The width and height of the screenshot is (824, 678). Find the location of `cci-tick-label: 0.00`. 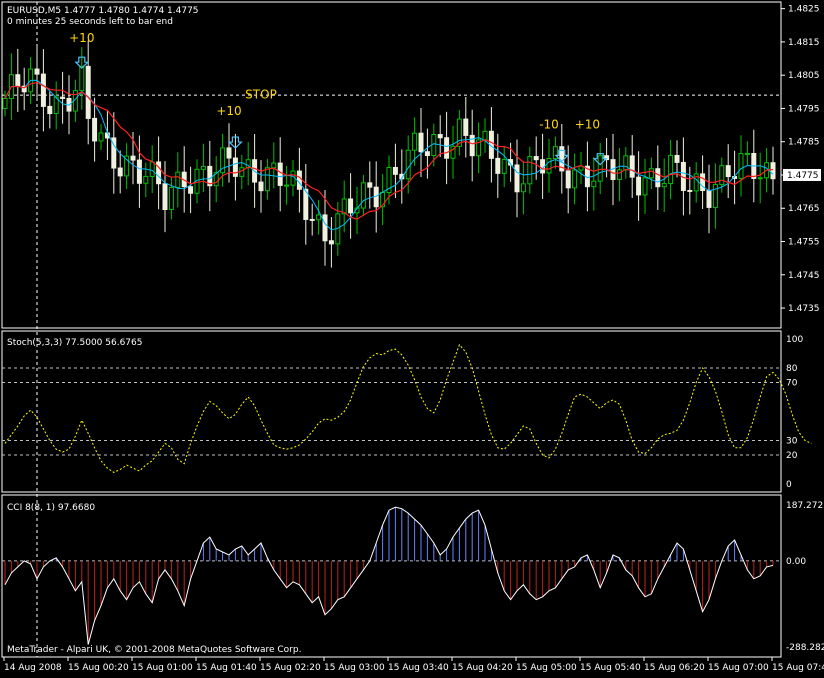

cci-tick-label: 0.00 is located at coordinates (796, 562).